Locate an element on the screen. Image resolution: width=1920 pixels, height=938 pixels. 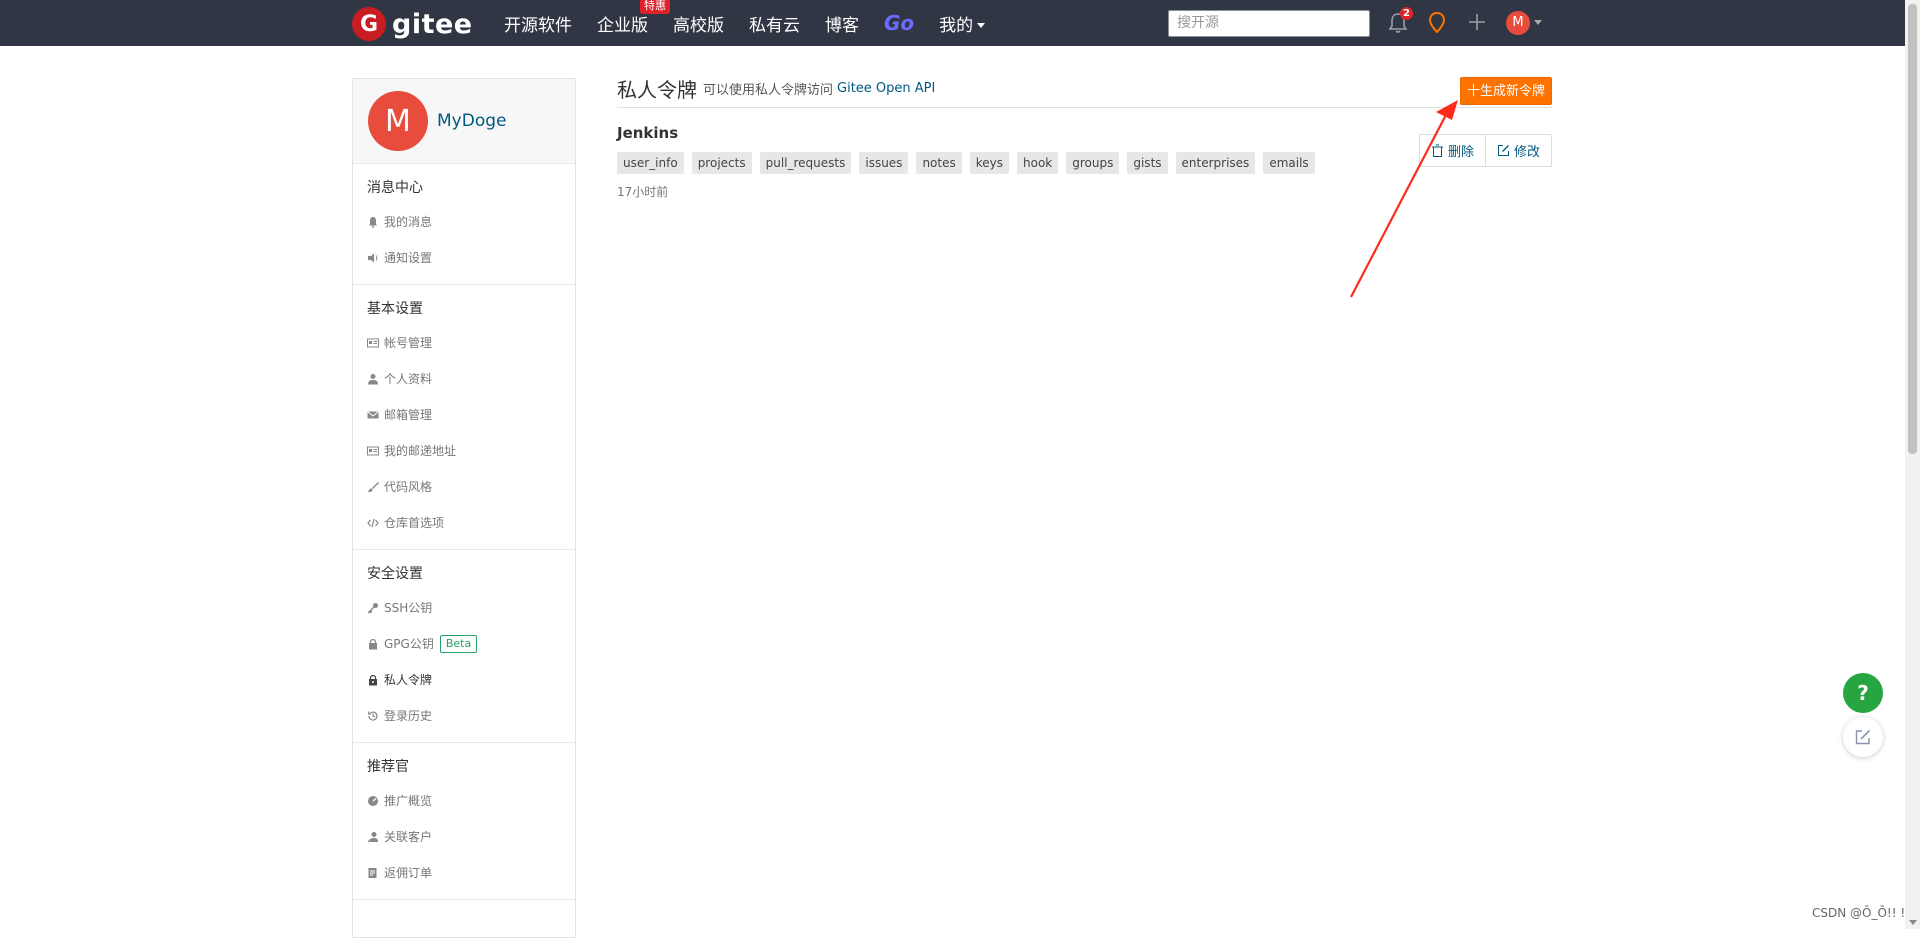
section-title: 基本设置 is located at coordinates (395, 309).